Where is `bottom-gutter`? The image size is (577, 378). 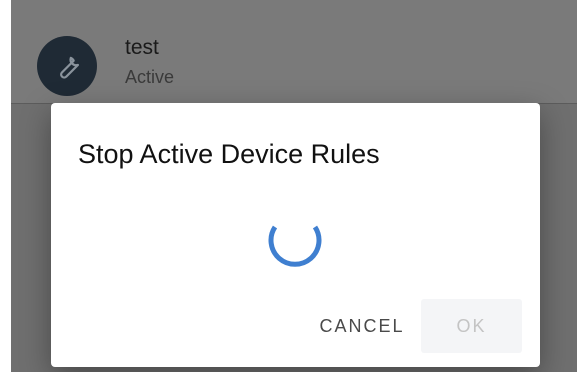 bottom-gutter is located at coordinates (288, 375).